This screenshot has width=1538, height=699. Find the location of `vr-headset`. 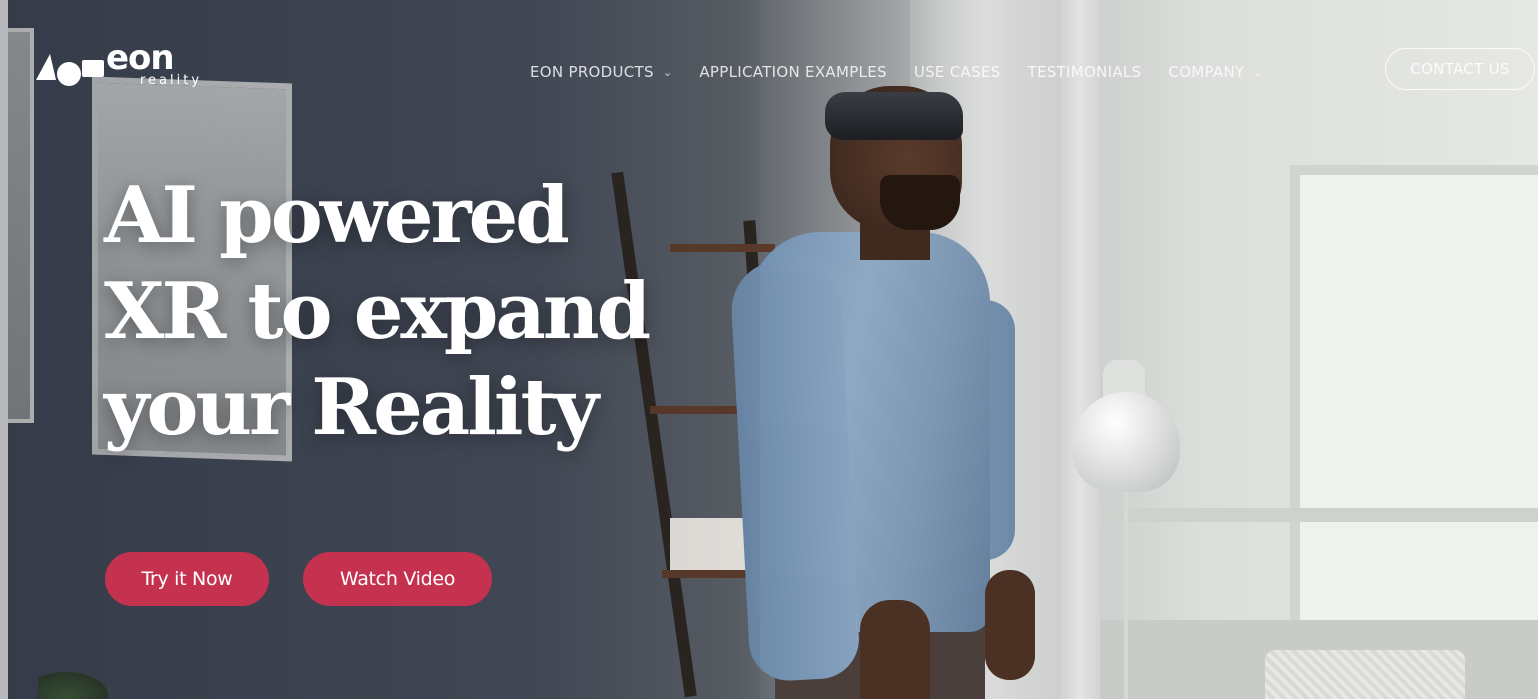

vr-headset is located at coordinates (894, 116).